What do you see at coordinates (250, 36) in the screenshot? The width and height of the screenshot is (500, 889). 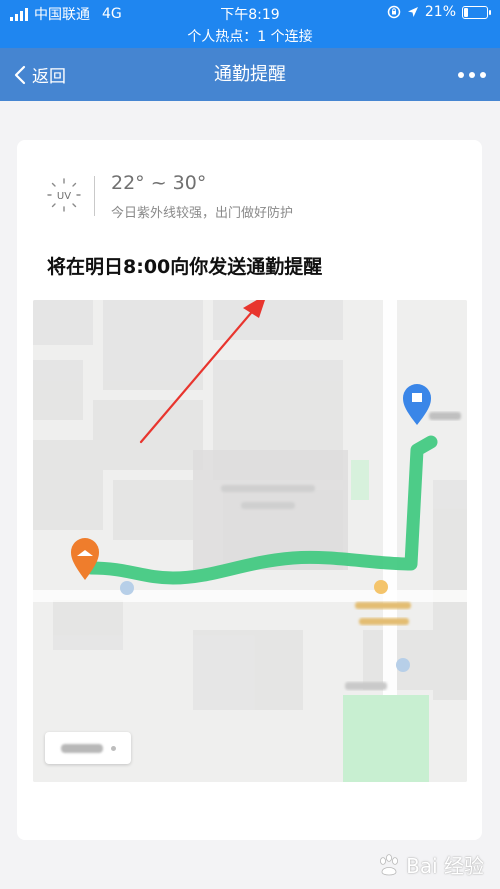 I see `hotspot-banner: 个人热点：1 个连接` at bounding box center [250, 36].